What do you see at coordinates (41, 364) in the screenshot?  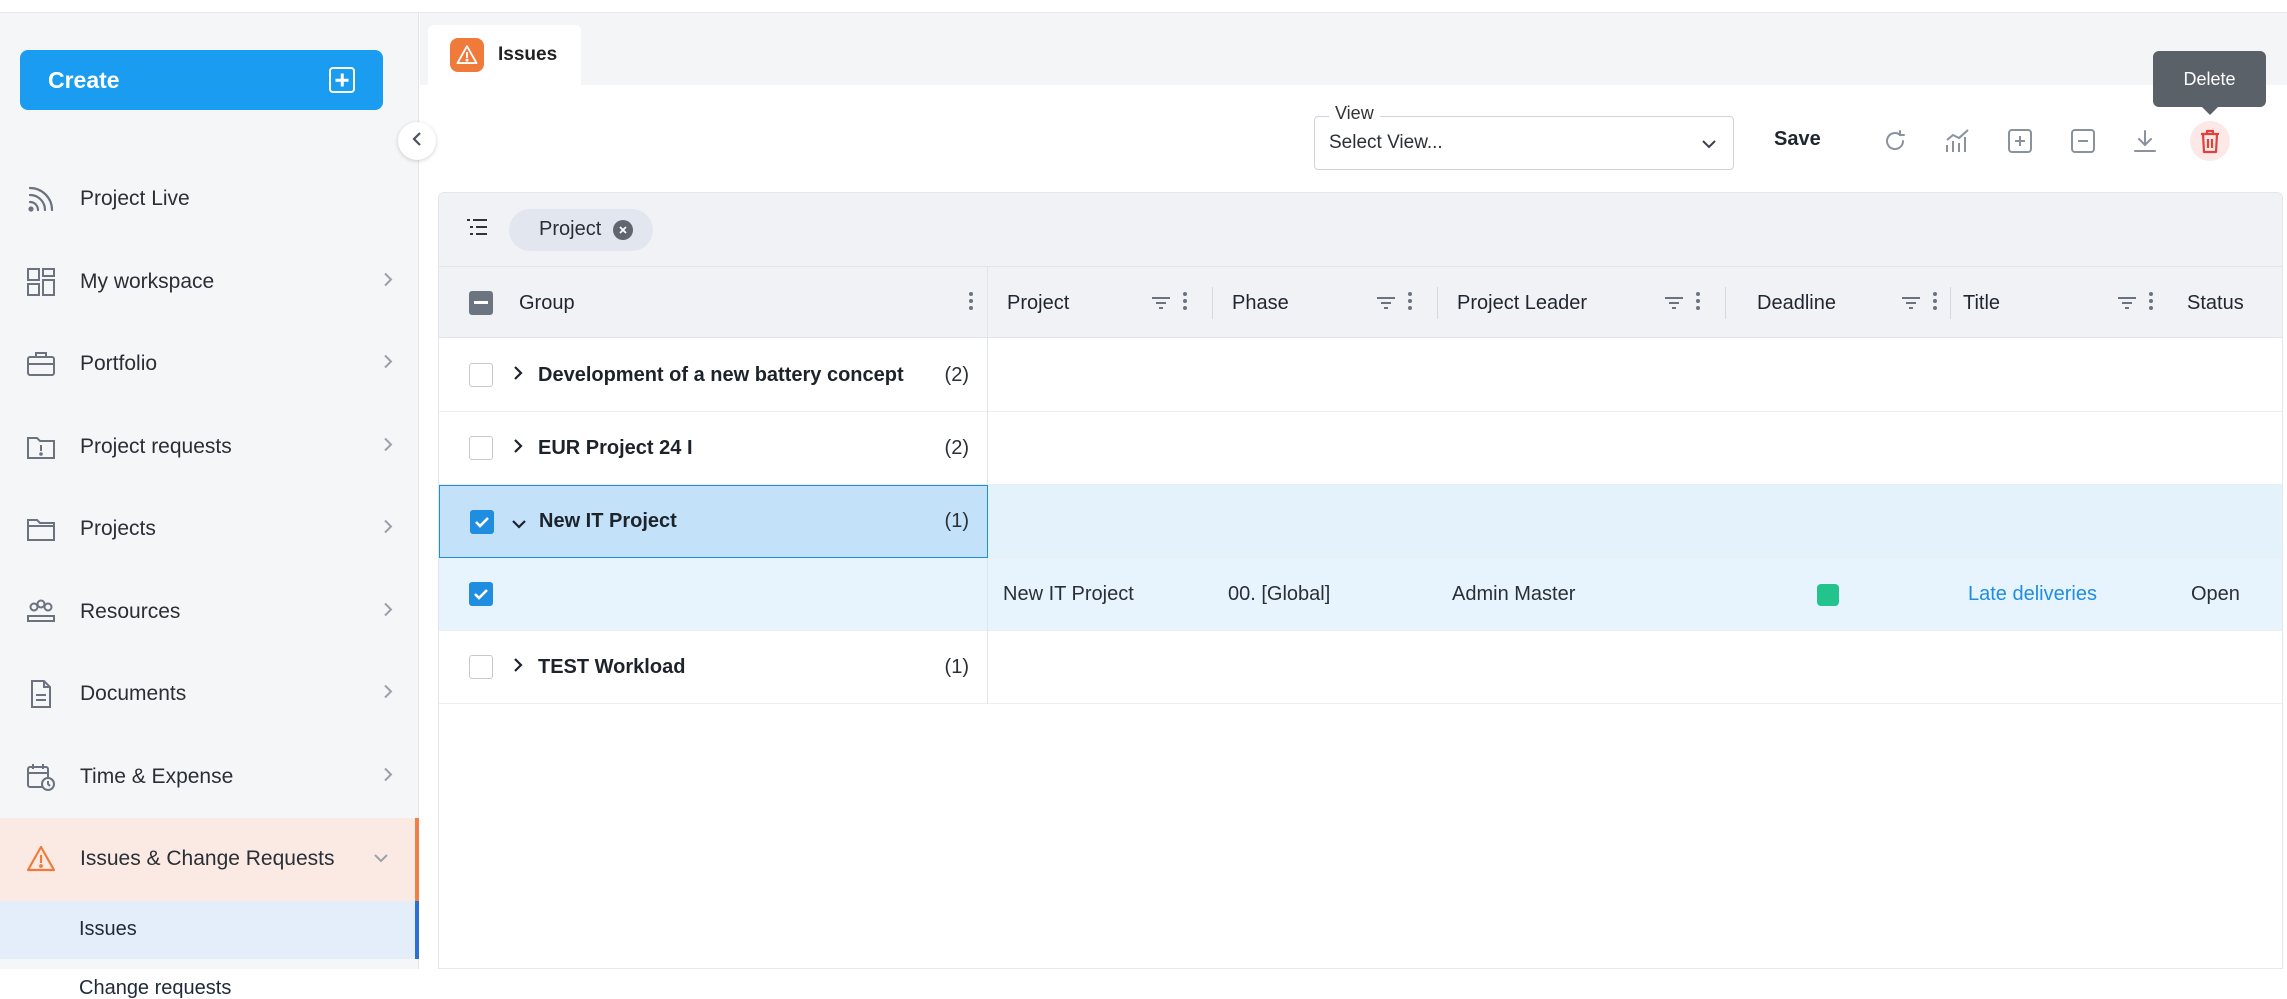 I see `briefcase-icon` at bounding box center [41, 364].